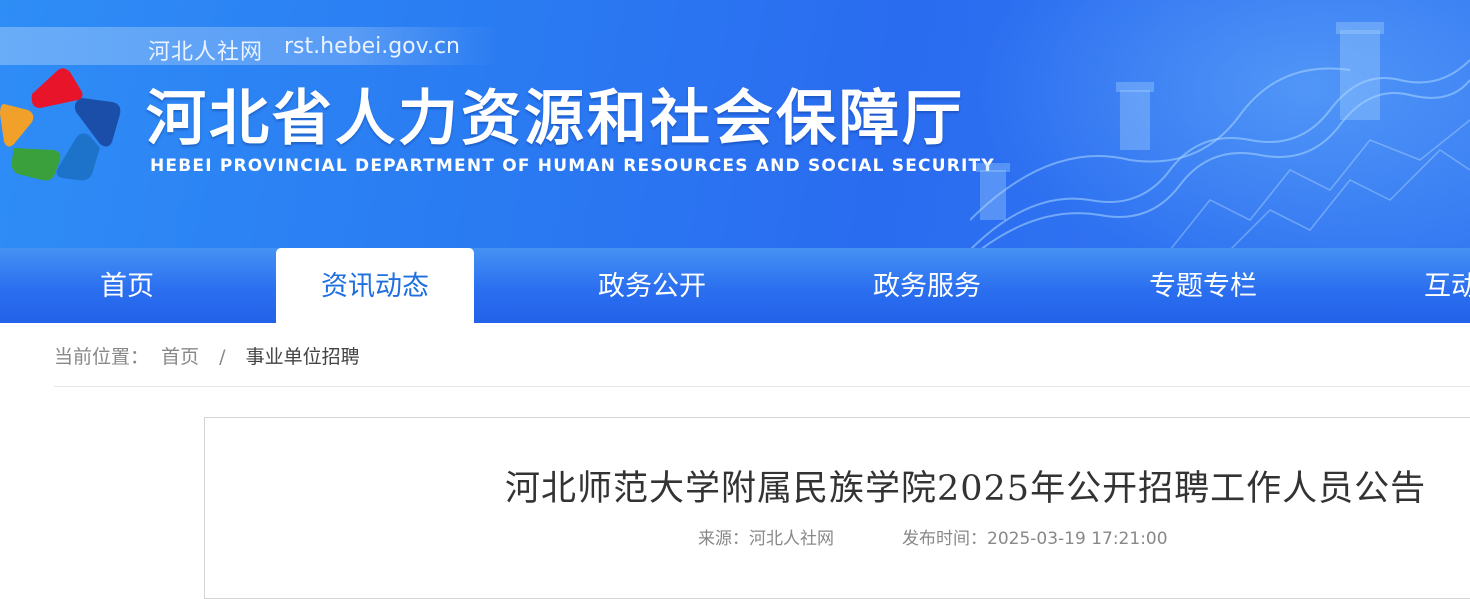  I want to click on great-wall-illustration, so click(1220, 136).